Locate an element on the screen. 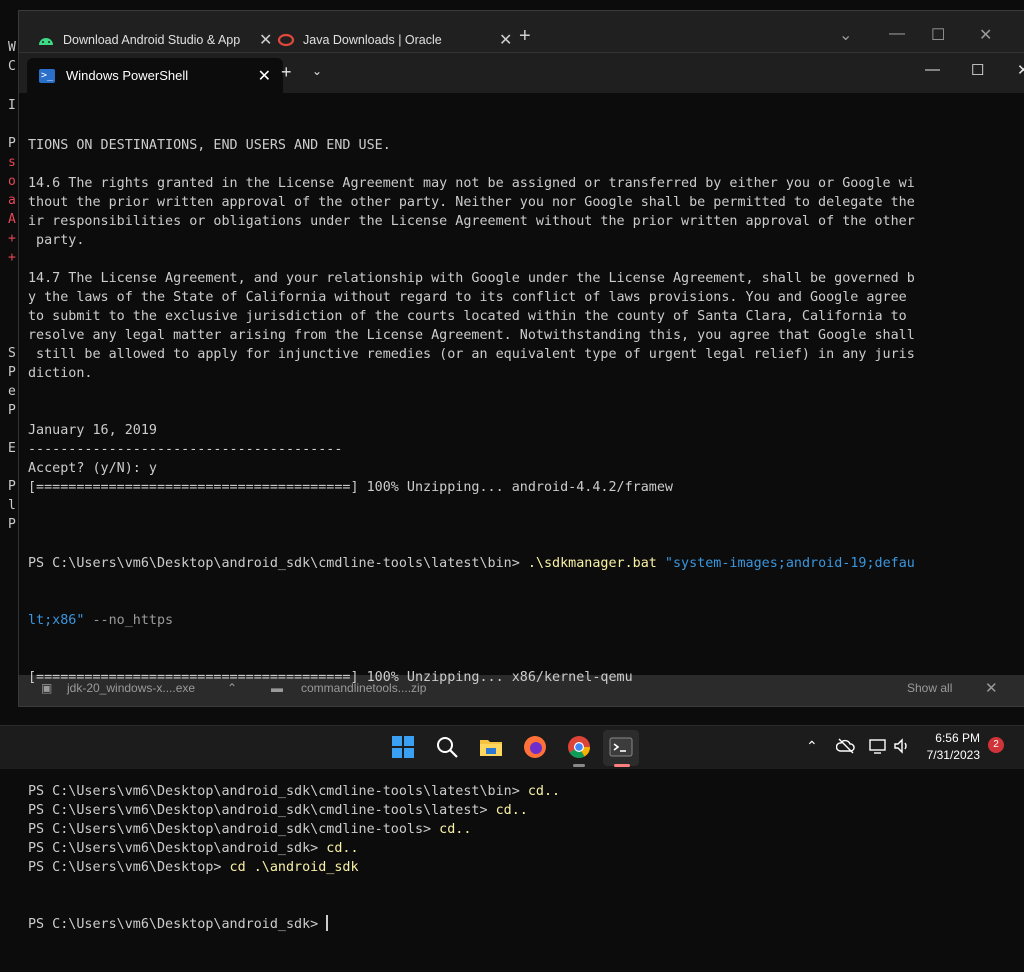 The height and width of the screenshot is (972, 1024). background-terminal-strip: W C I Ps o a A + + S Pe P E Pl P is located at coordinates (9, 362).